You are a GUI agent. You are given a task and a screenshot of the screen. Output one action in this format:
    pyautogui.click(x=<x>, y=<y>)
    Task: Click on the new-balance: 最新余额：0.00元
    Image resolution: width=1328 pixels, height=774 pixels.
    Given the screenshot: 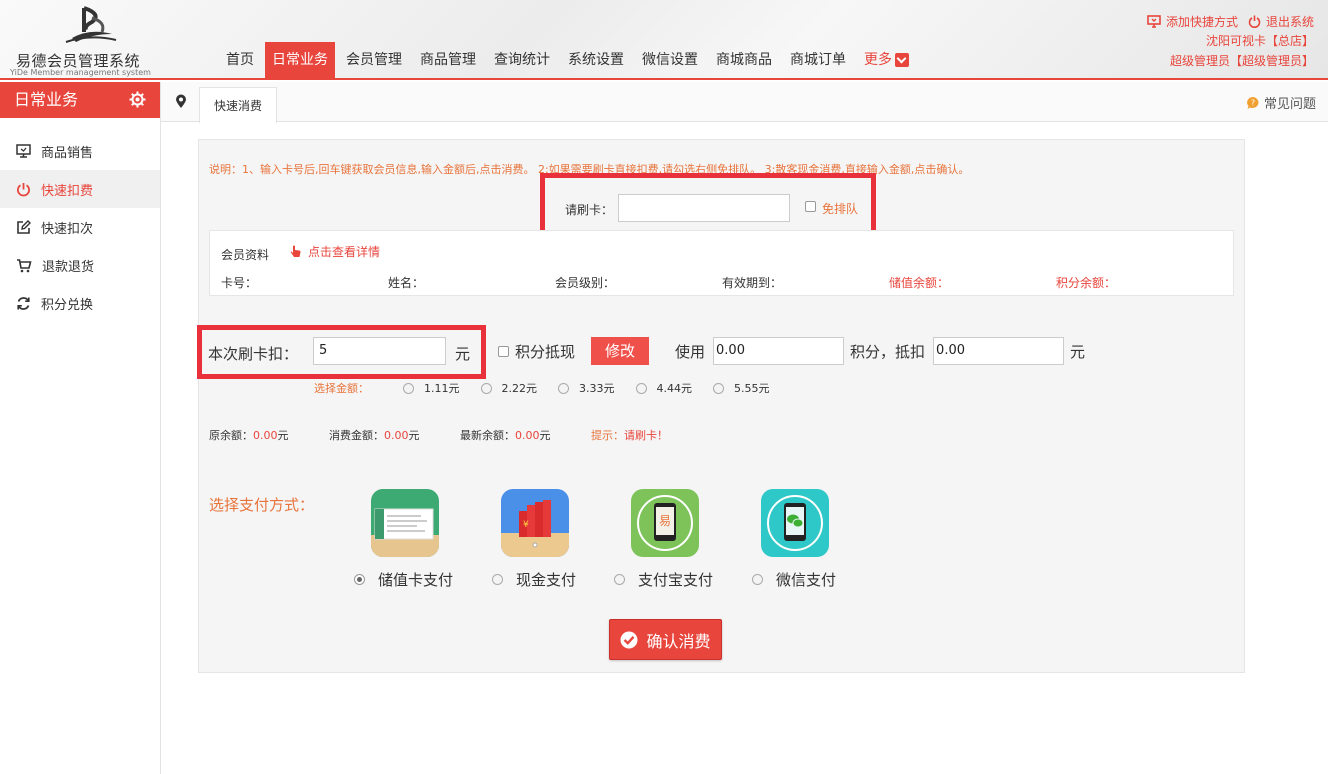 What is the action you would take?
    pyautogui.click(x=505, y=435)
    